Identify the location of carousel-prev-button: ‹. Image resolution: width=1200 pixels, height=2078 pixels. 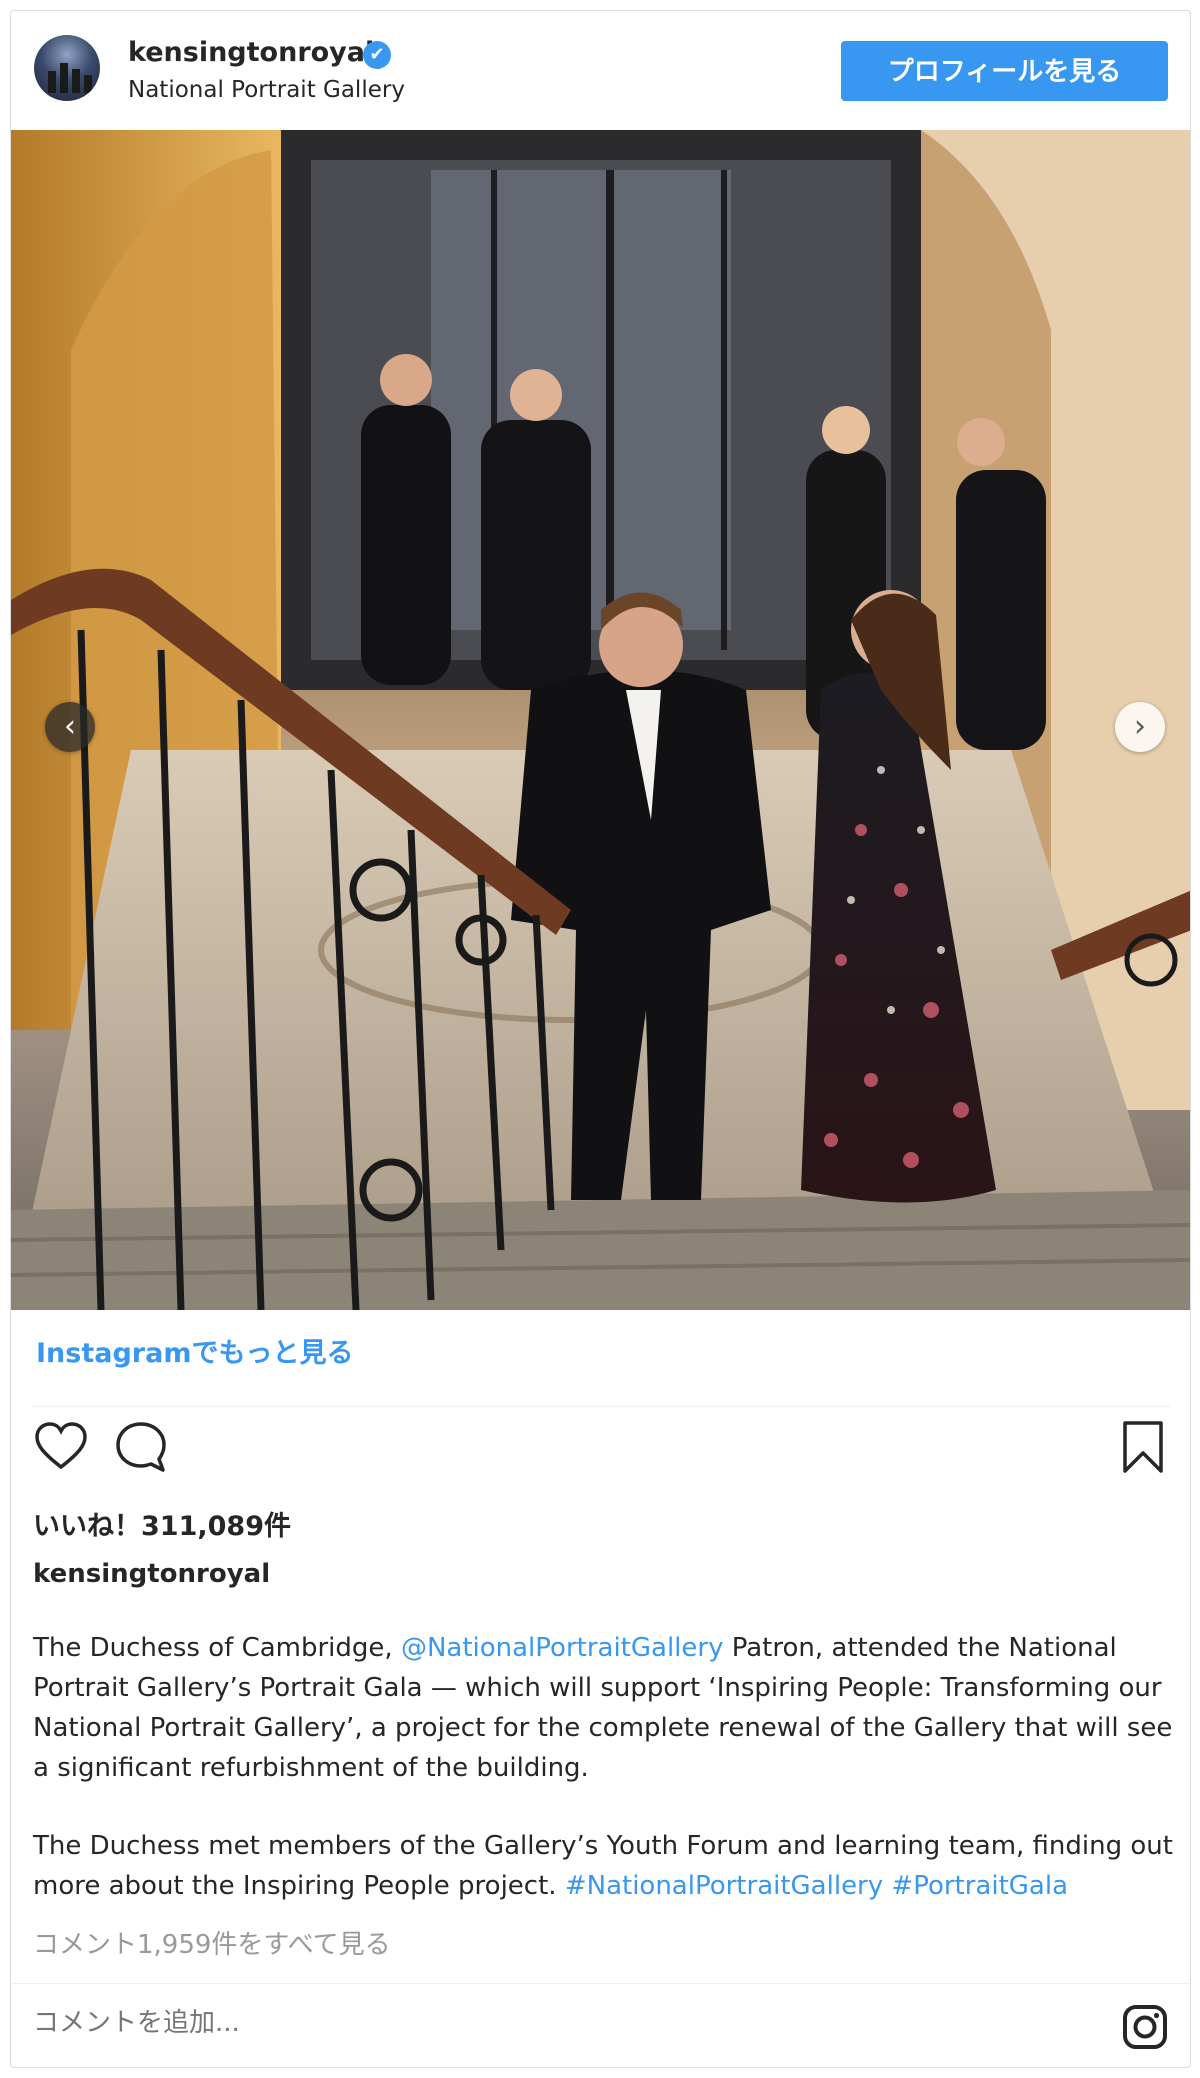
(70, 727).